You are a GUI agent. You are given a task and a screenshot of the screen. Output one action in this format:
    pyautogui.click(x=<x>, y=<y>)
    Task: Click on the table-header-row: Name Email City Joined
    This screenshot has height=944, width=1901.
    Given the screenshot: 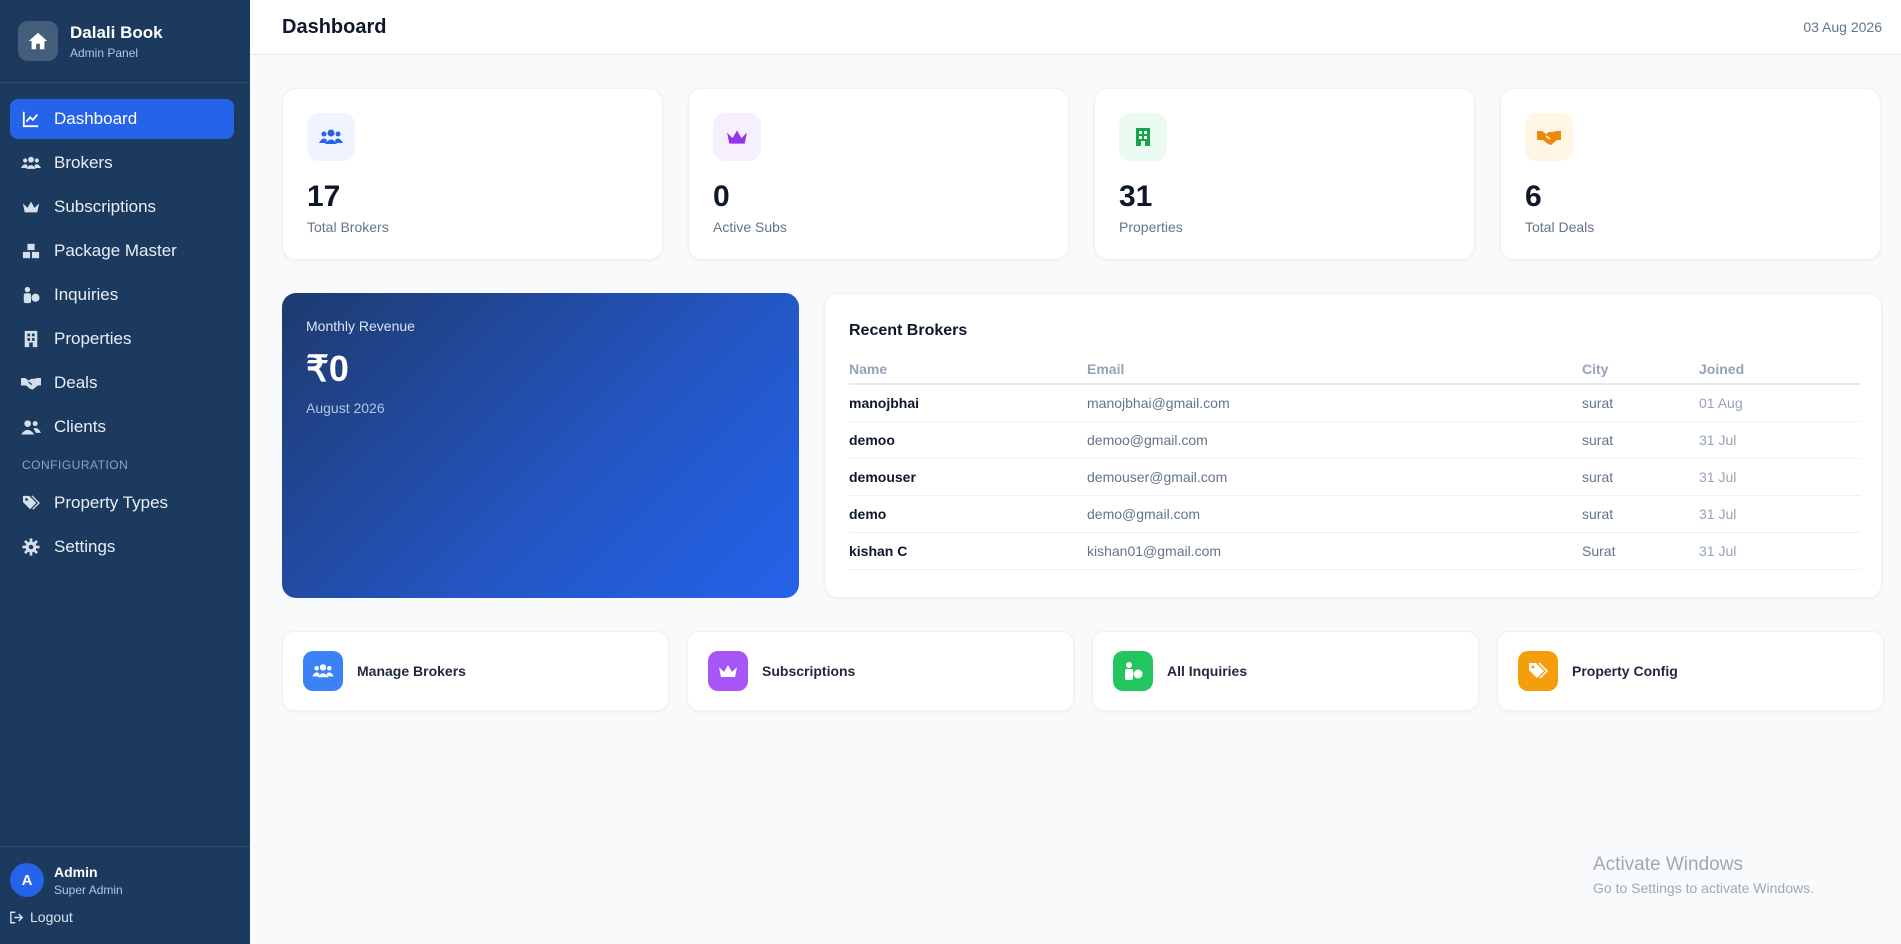 What is the action you would take?
    pyautogui.click(x=1355, y=369)
    